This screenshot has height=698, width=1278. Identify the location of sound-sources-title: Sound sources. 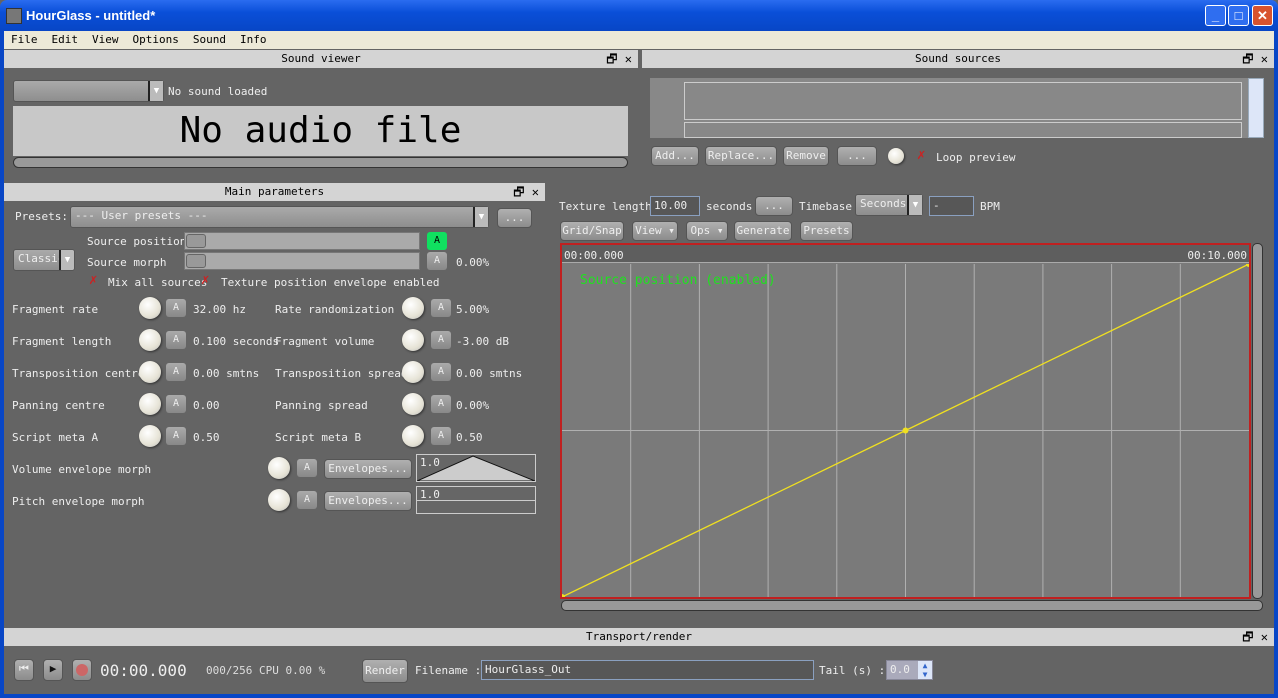
(958, 58).